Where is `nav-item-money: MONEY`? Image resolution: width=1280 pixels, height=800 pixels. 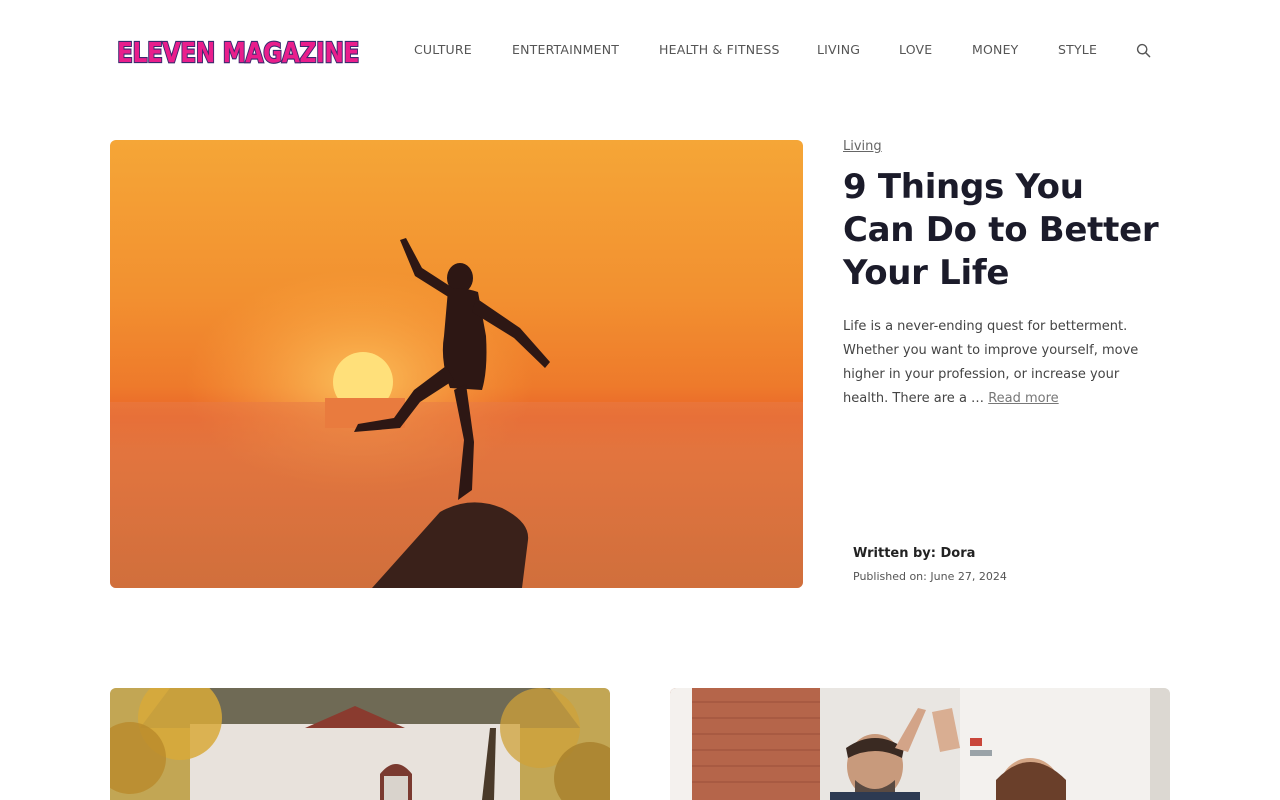 nav-item-money: MONEY is located at coordinates (995, 49).